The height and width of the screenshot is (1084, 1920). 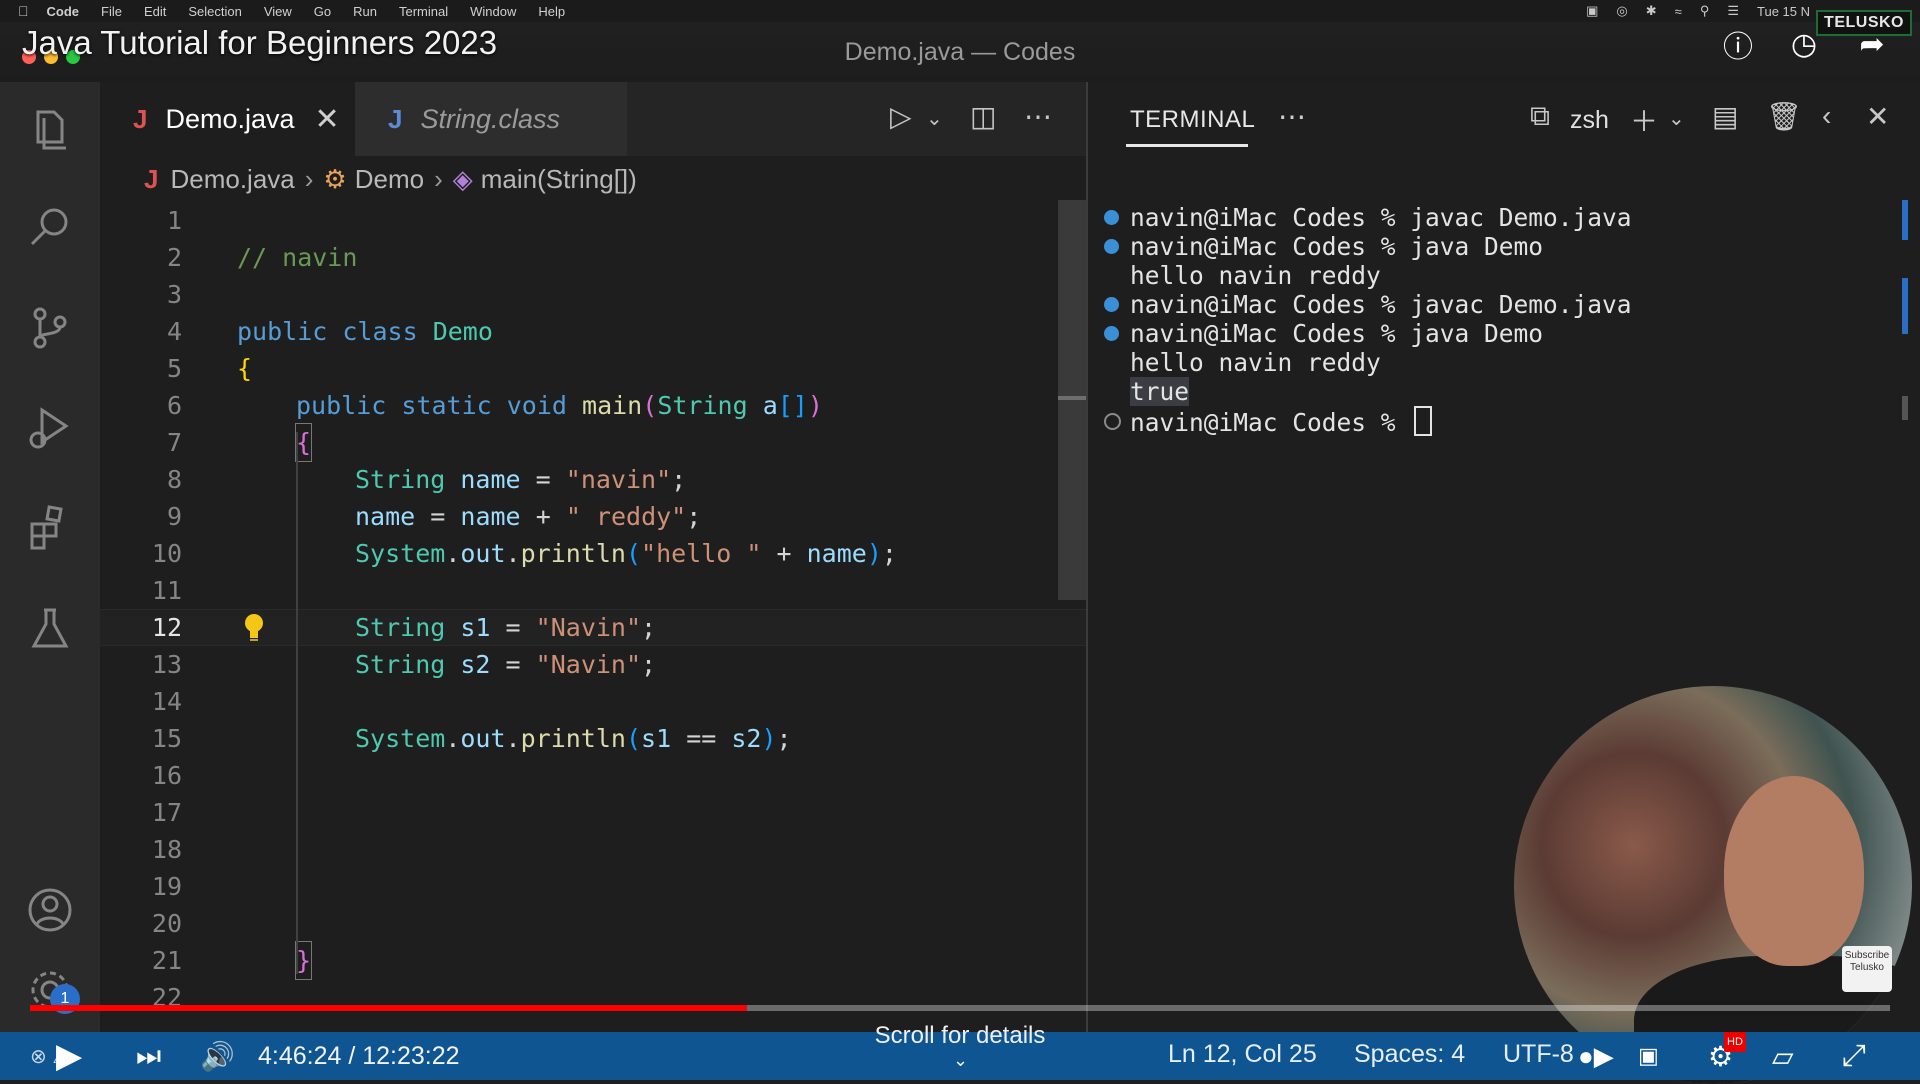 What do you see at coordinates (166, 923) in the screenshot?
I see `line-number: 20` at bounding box center [166, 923].